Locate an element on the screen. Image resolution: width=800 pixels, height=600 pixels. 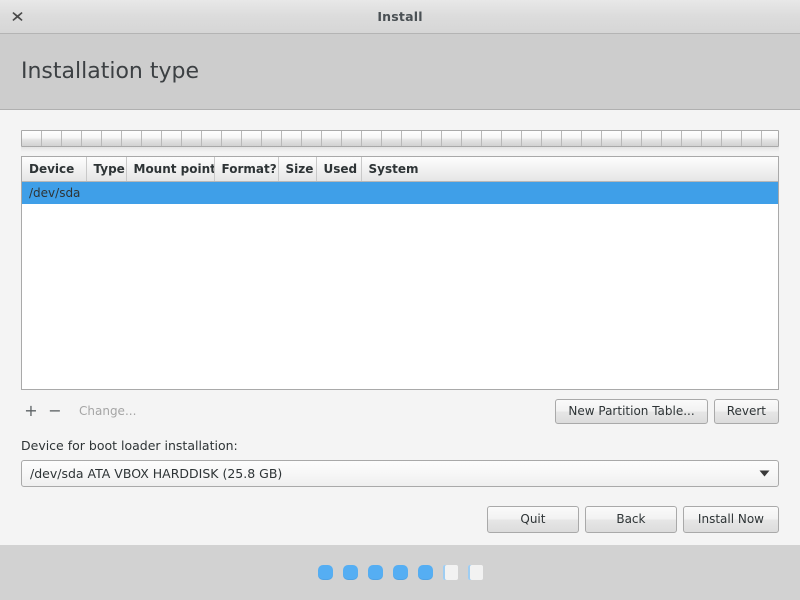
partition-usage-bar is located at coordinates (400, 138).